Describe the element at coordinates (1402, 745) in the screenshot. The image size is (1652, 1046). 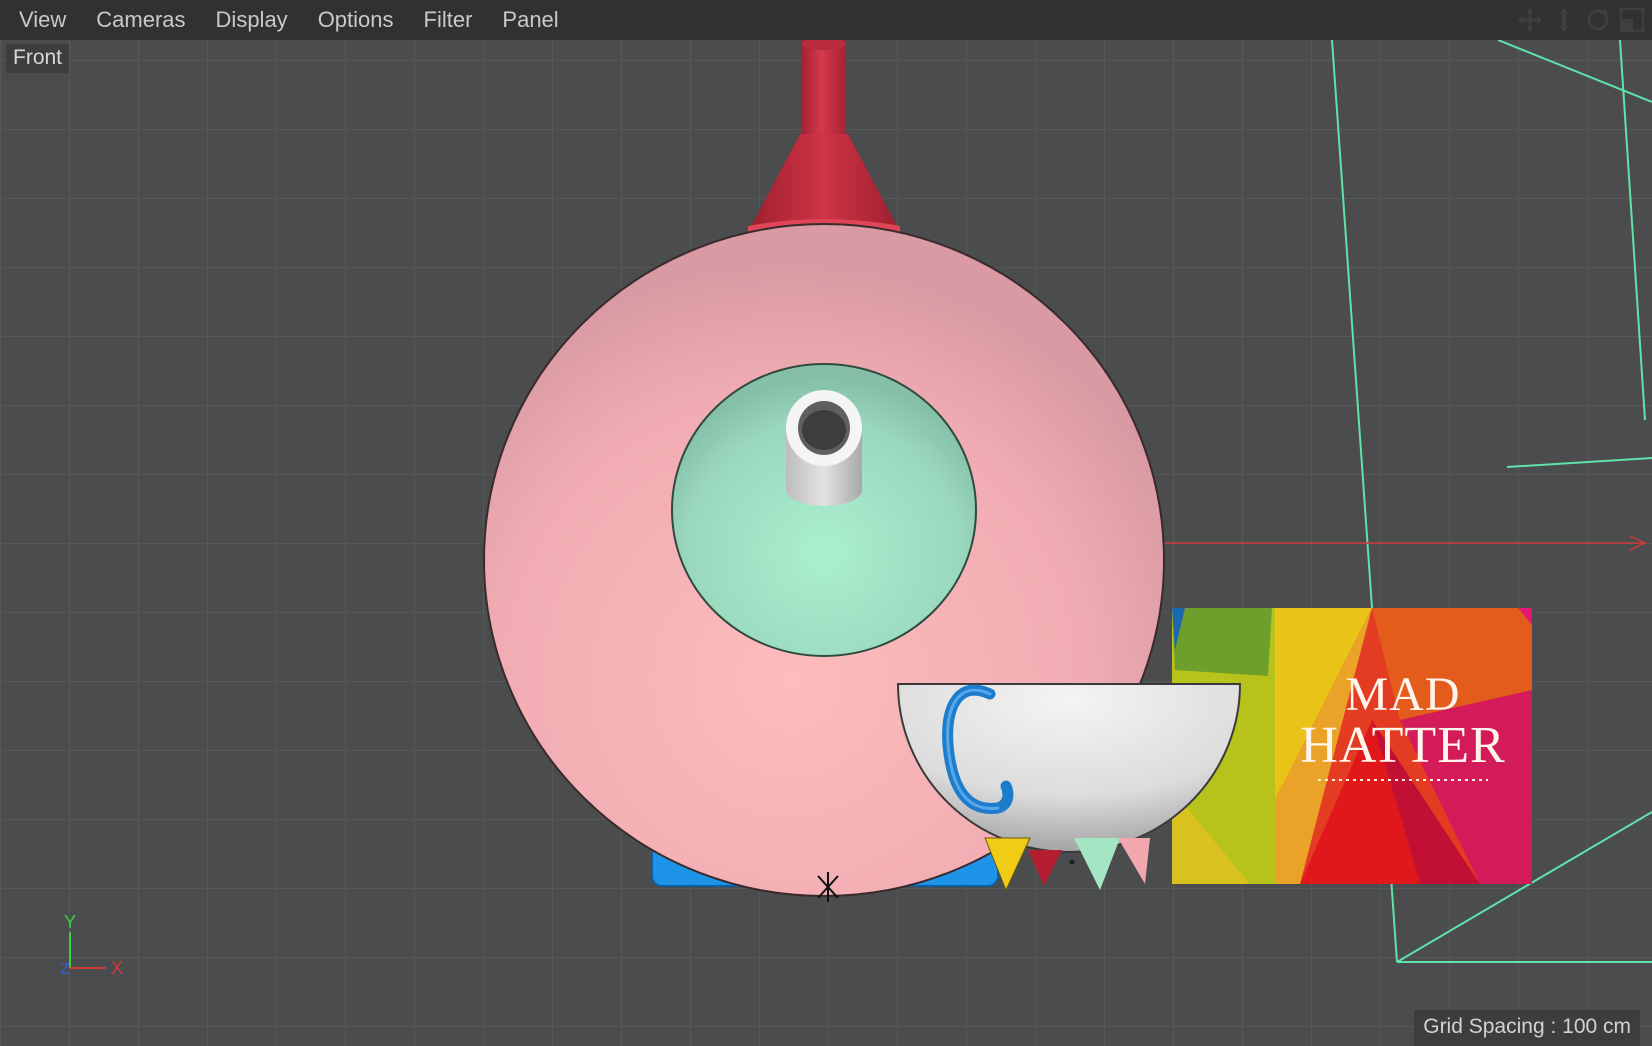
I see `poster-title-line2: HATTER` at that location.